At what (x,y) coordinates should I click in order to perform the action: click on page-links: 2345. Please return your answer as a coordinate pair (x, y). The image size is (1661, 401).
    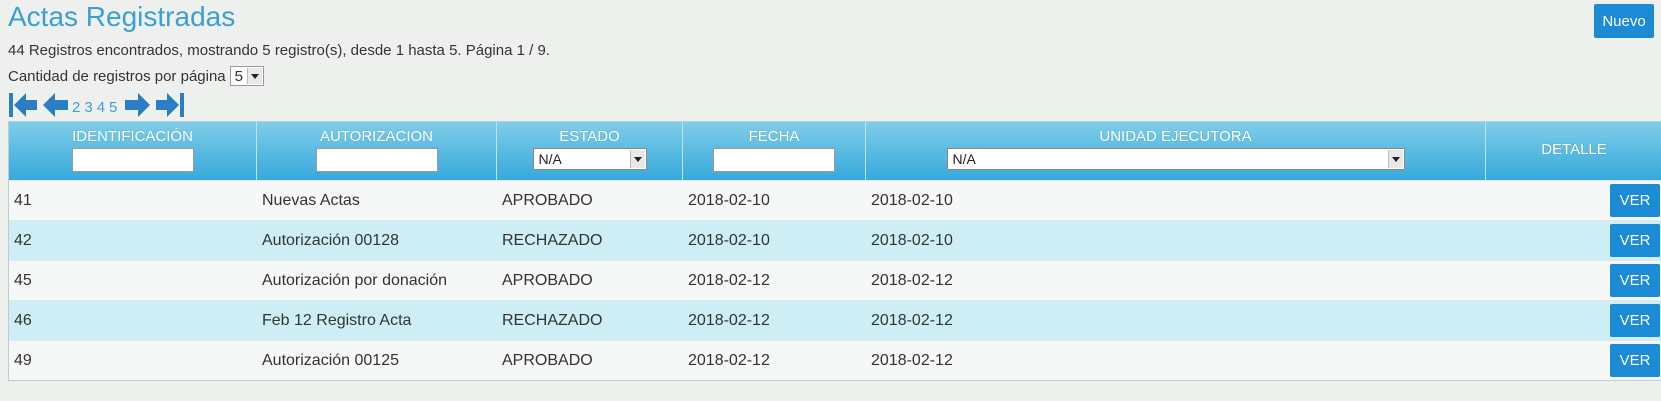
    Looking at the image, I should click on (96, 107).